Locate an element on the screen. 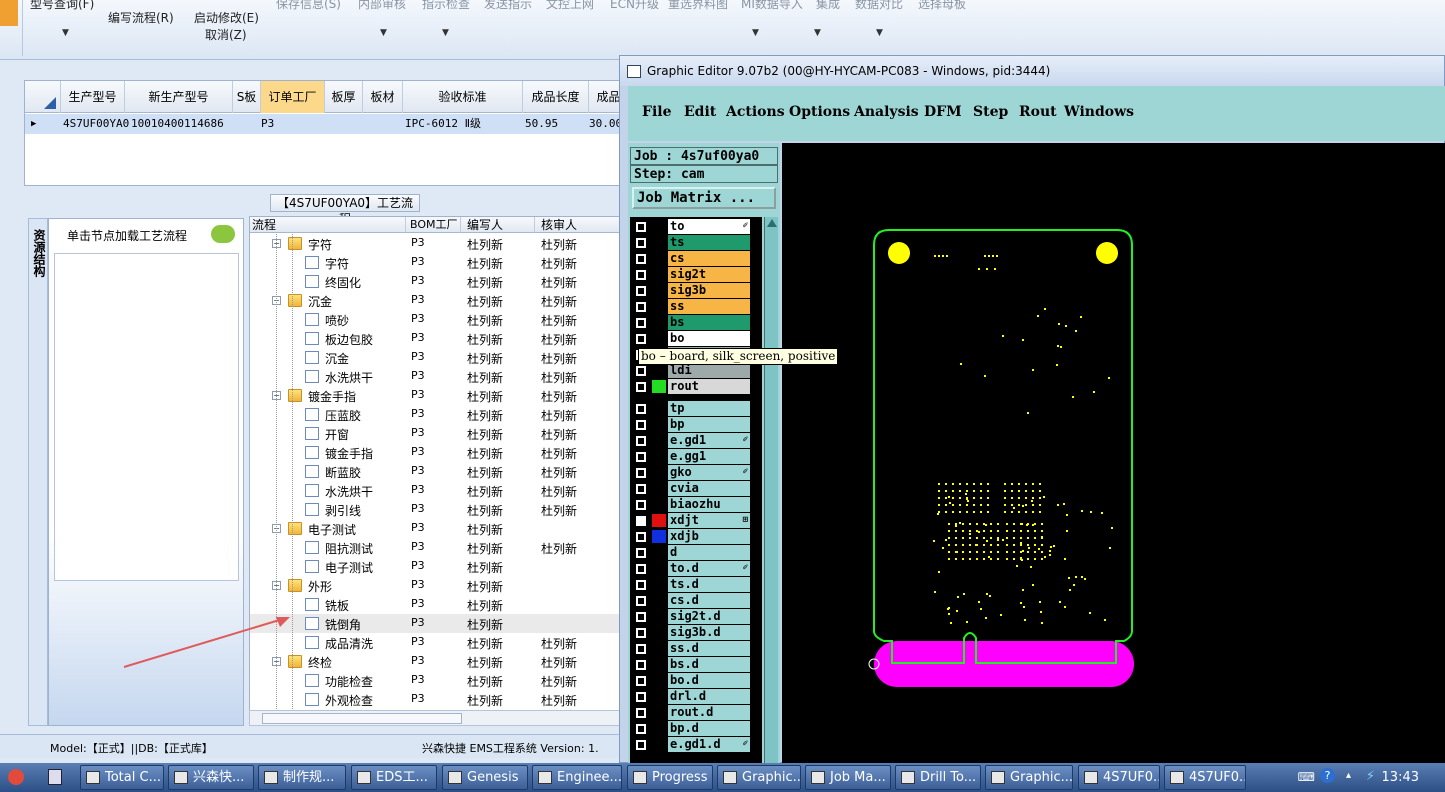 The width and height of the screenshot is (1445, 792). layer-name: ss is located at coordinates (709, 306).